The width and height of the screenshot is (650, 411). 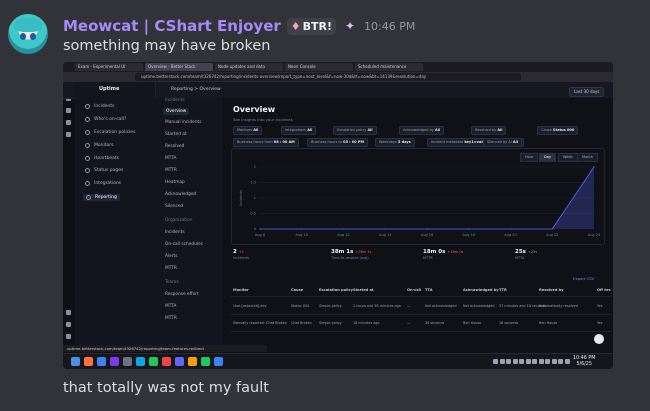 What do you see at coordinates (414, 290) in the screenshot?
I see `table-header: On-call` at bounding box center [414, 290].